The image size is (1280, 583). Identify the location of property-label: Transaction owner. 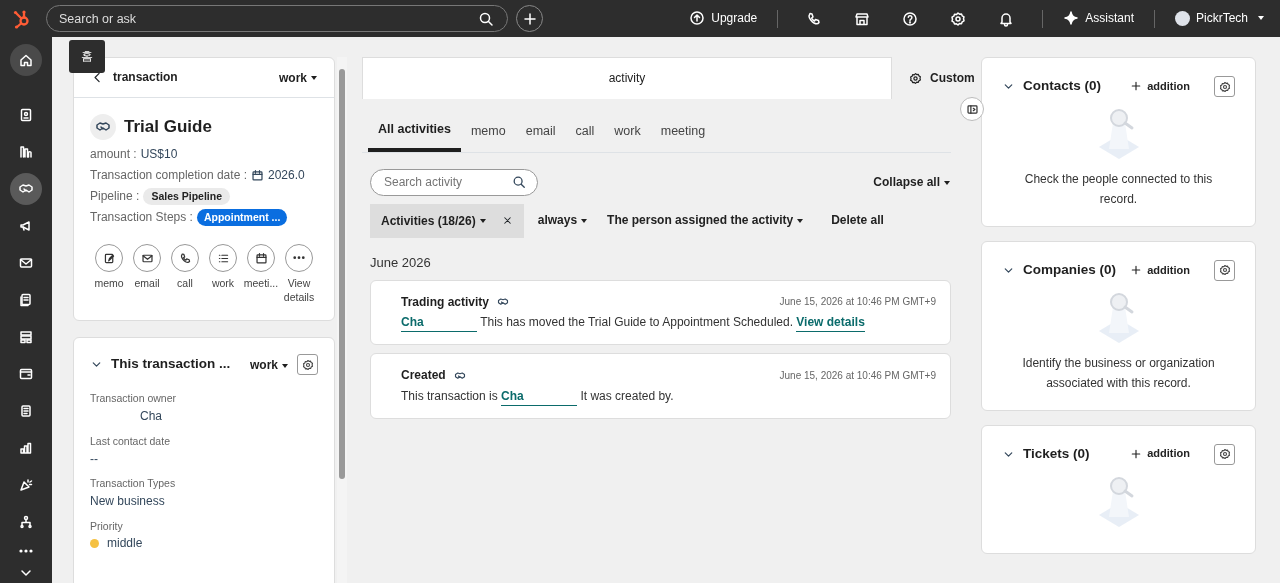
(133, 399).